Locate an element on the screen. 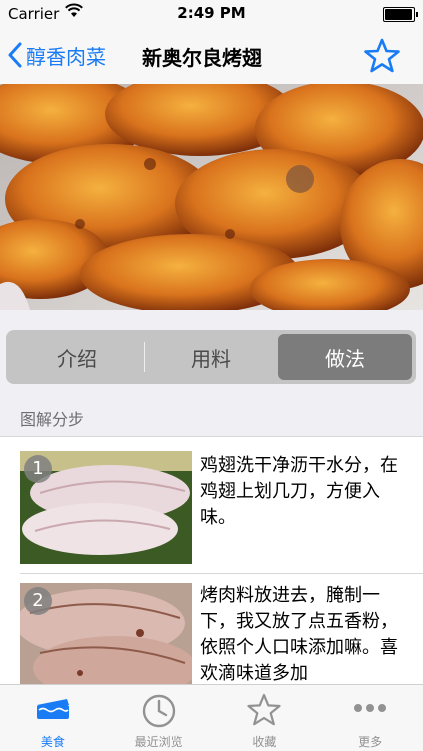 This screenshot has height=751, width=423. tab-bar: 美食 最近浏览 收藏 更多 is located at coordinates (211, 717).